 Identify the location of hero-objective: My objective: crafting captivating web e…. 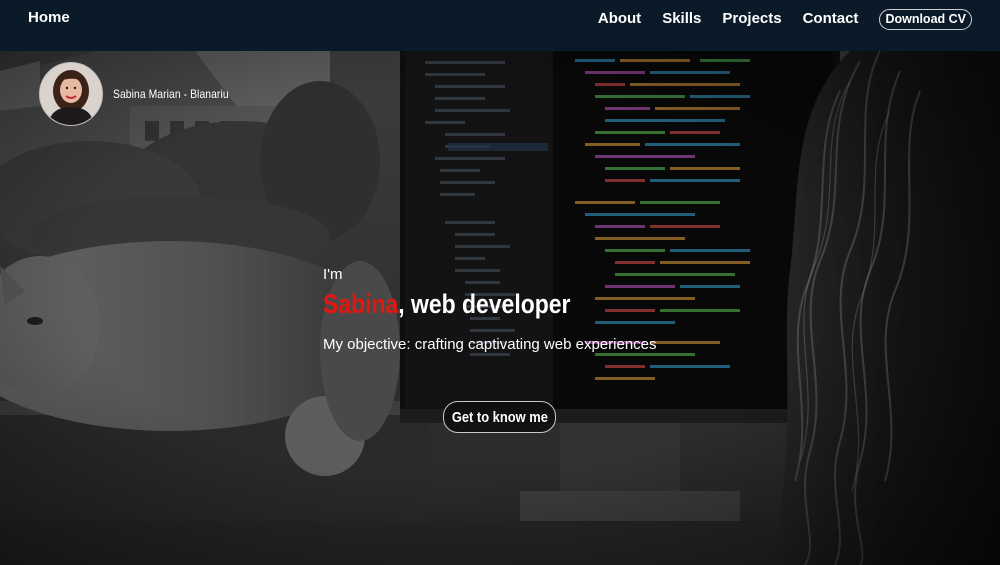
(490, 344).